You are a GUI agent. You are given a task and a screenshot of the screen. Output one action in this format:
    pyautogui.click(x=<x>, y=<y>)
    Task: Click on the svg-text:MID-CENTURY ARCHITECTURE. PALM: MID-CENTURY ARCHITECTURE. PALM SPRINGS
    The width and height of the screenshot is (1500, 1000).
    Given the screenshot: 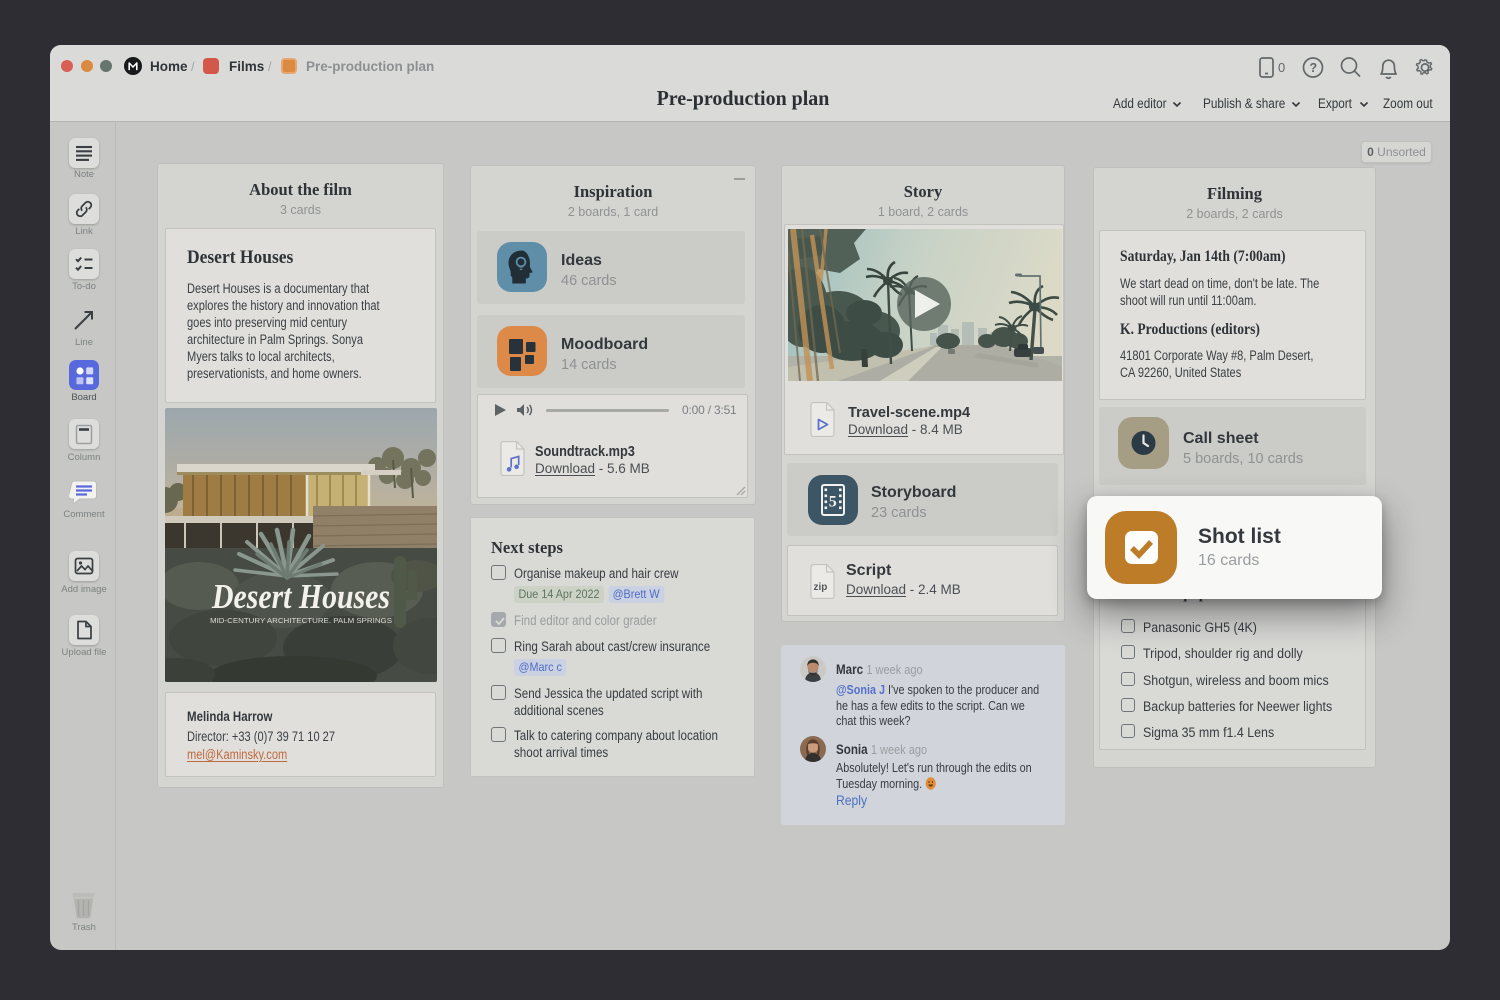 What is the action you would take?
    pyautogui.click(x=301, y=620)
    